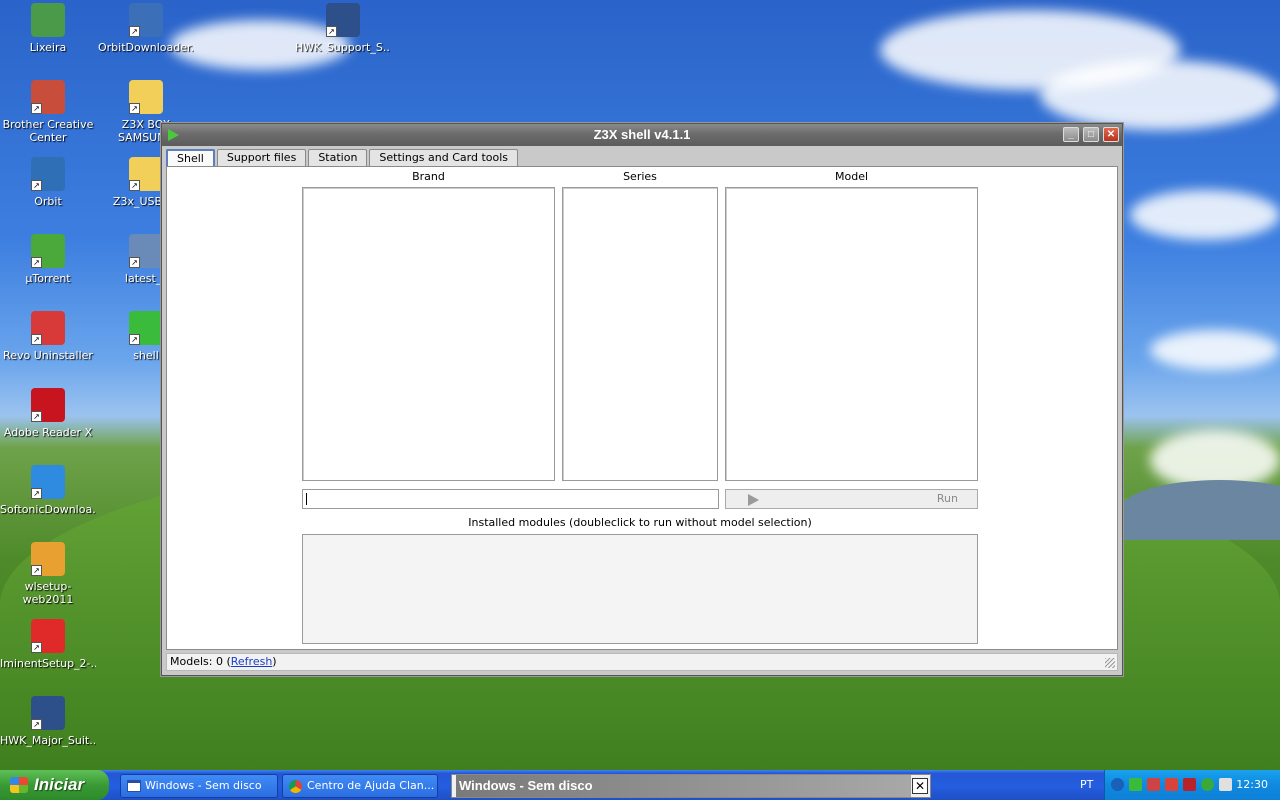 This screenshot has width=1280, height=800. What do you see at coordinates (48, 278) in the screenshot?
I see `desktop-icon-label: µTorrent` at bounding box center [48, 278].